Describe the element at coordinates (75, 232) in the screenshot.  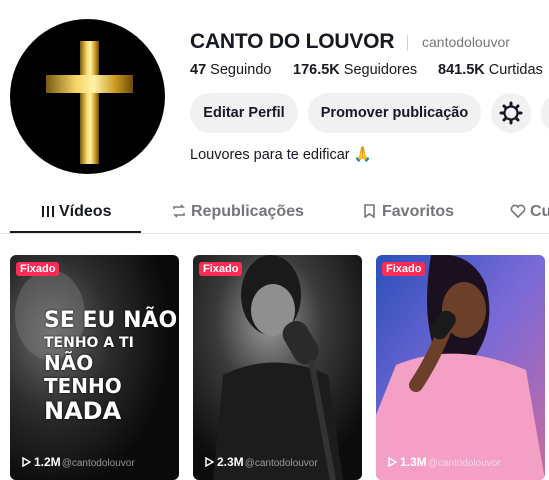
I see `active-tab-indicator` at that location.